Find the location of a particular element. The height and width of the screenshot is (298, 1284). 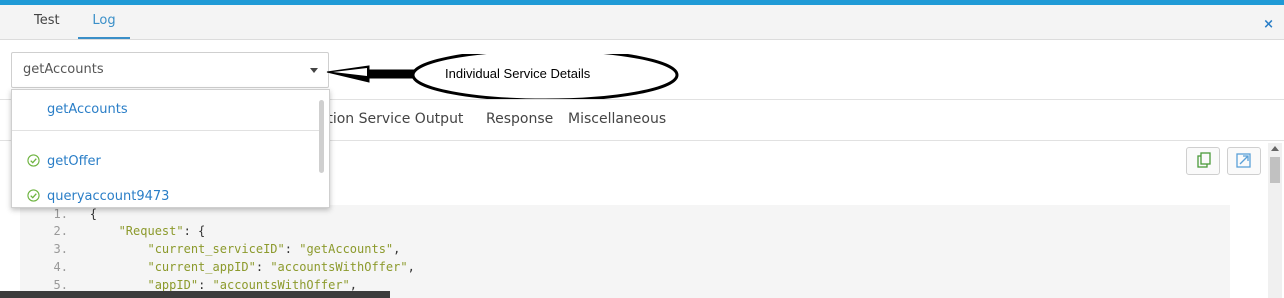

line-number: 4. is located at coordinates (60, 267).